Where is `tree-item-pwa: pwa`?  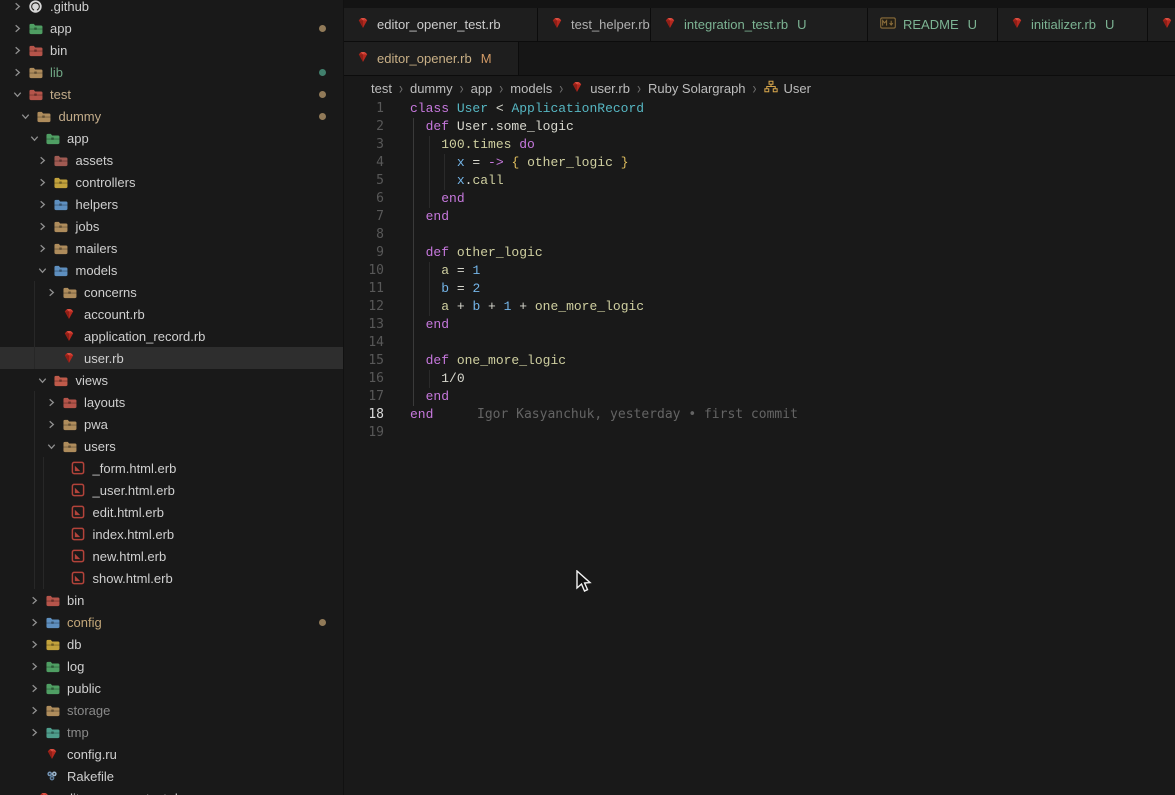 tree-item-pwa: pwa is located at coordinates (171, 424).